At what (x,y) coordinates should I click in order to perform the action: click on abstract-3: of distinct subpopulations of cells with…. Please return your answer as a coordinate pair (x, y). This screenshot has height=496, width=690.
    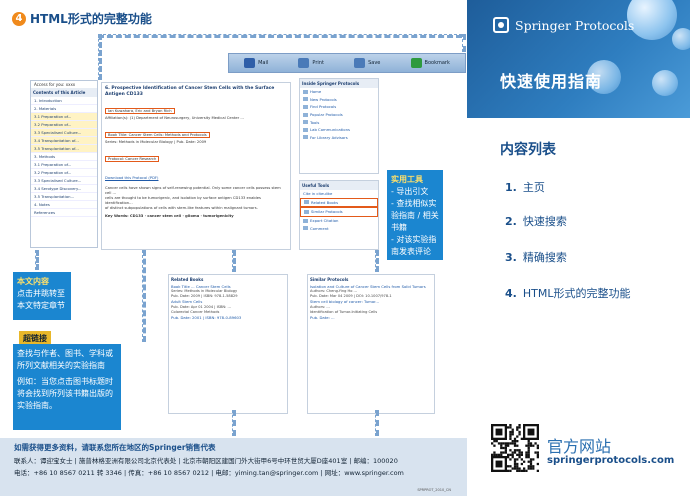
    Looking at the image, I should click on (181, 208).